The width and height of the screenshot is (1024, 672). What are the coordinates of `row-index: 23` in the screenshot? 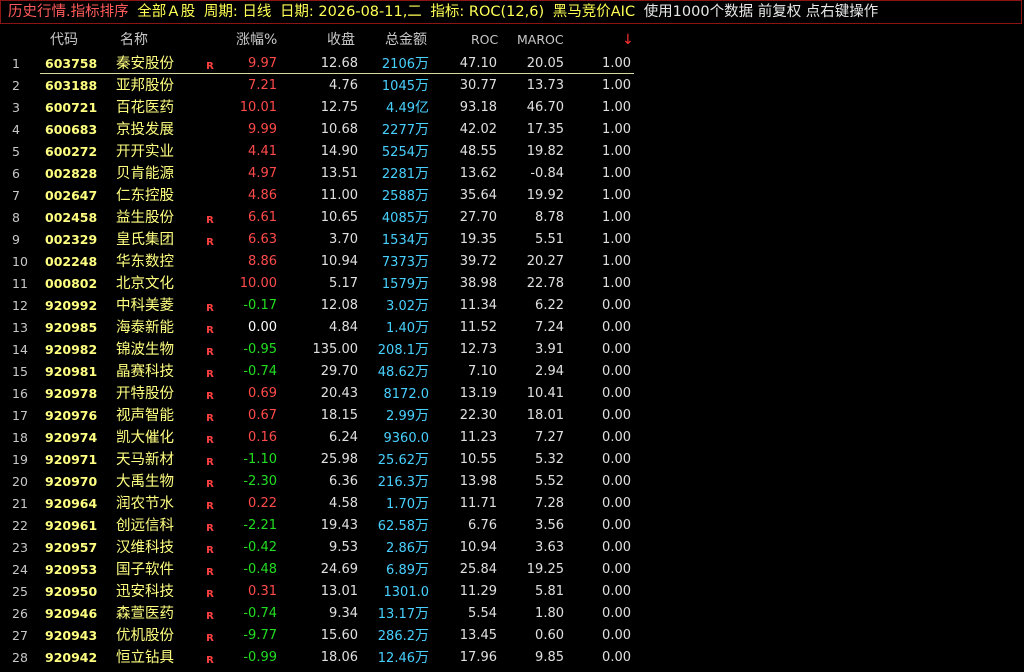 It's located at (20, 547).